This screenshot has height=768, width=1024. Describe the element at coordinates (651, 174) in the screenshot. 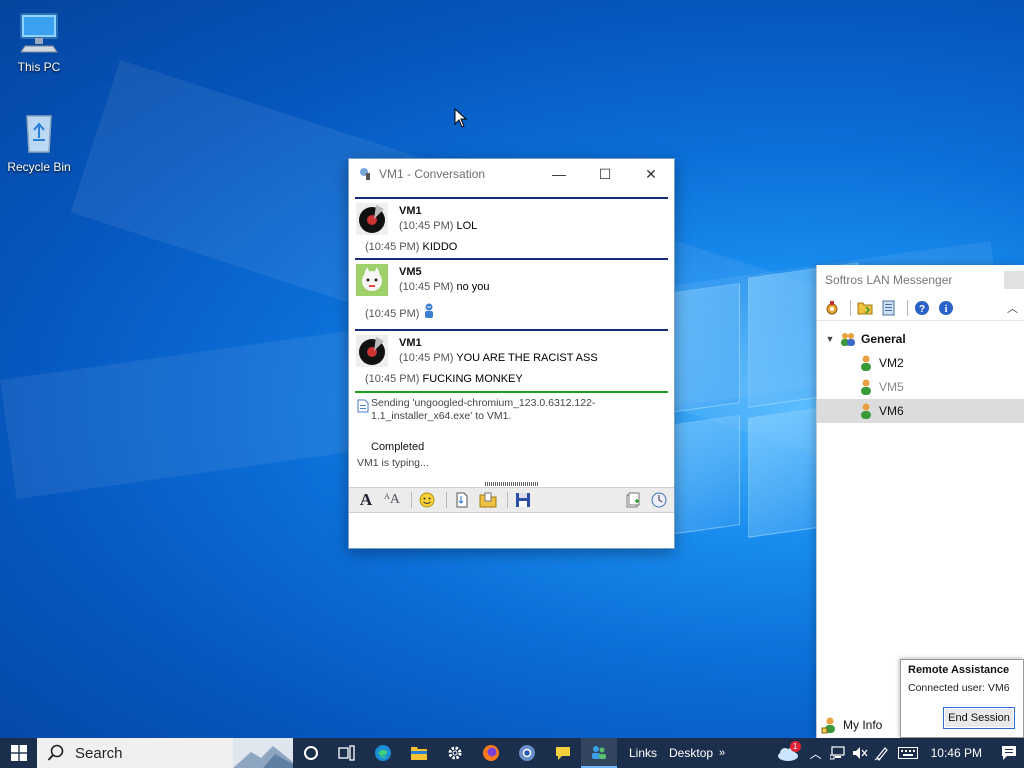

I see `close-button: ✕` at that location.